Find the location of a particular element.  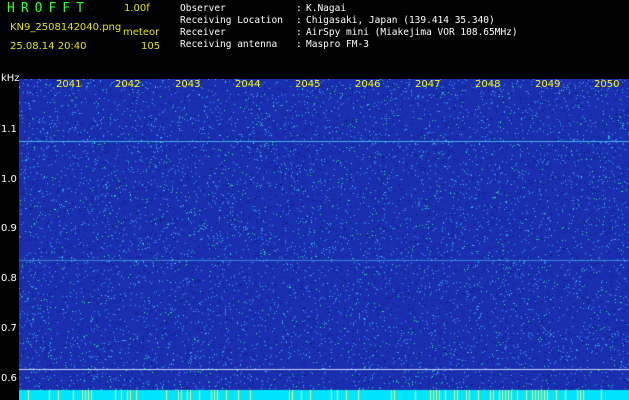

app-title: HROFFT is located at coordinates (48, 8).